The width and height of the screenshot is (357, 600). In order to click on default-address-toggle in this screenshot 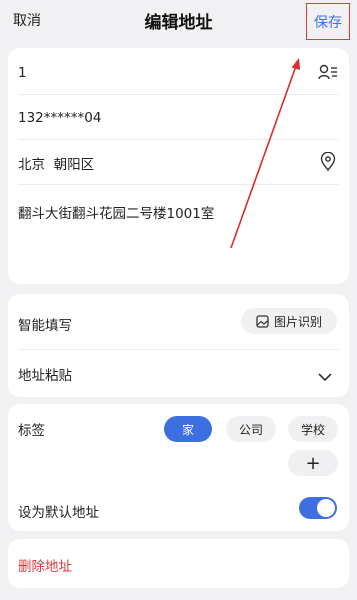, I will do `click(318, 508)`.